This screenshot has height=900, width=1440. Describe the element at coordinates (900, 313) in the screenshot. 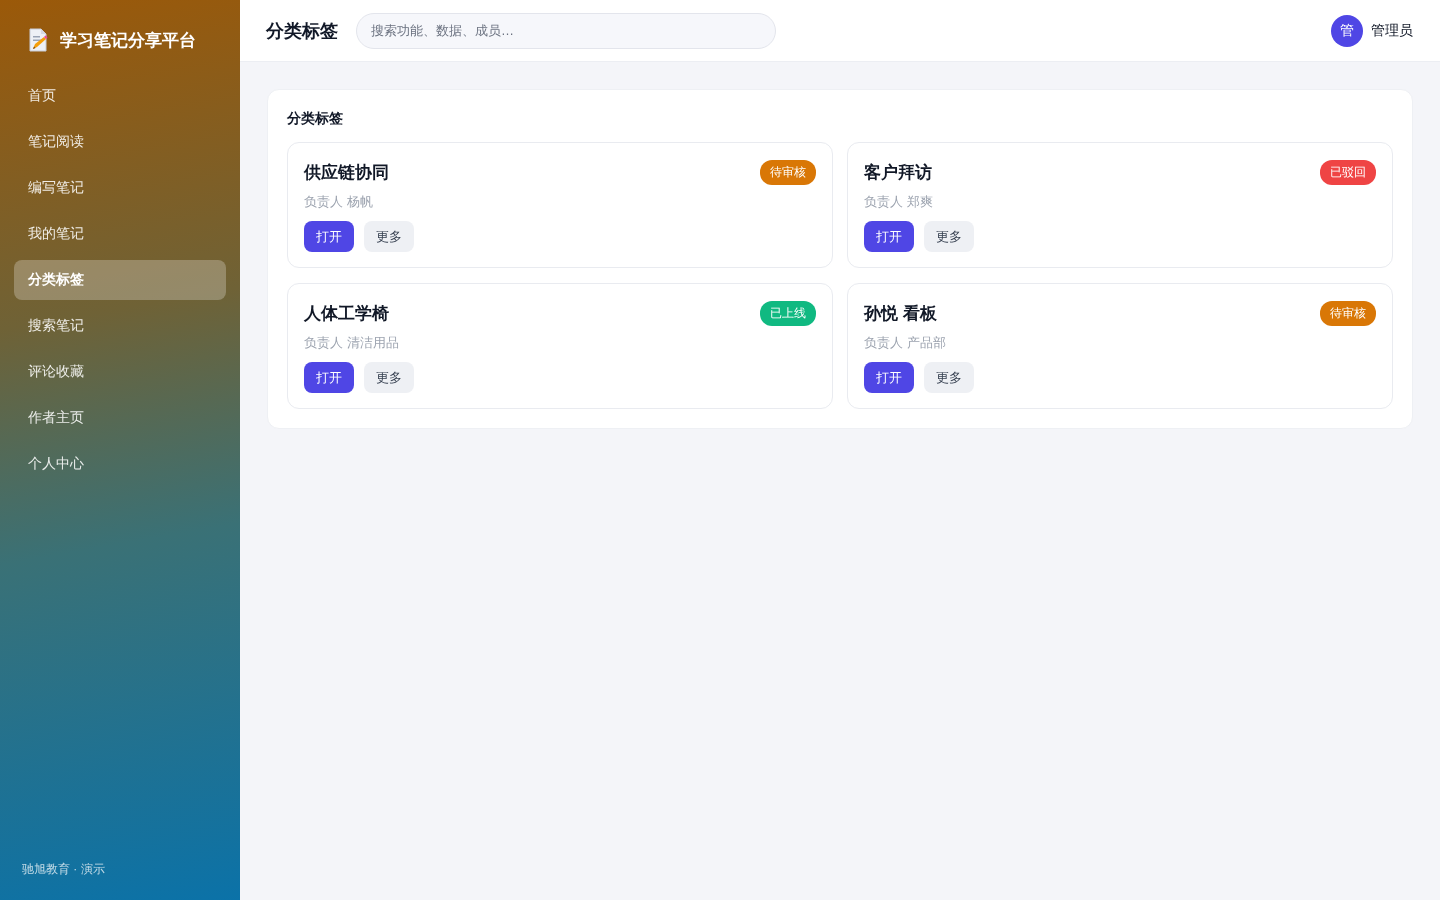

I see `card-title: 孙悦 看板` at that location.